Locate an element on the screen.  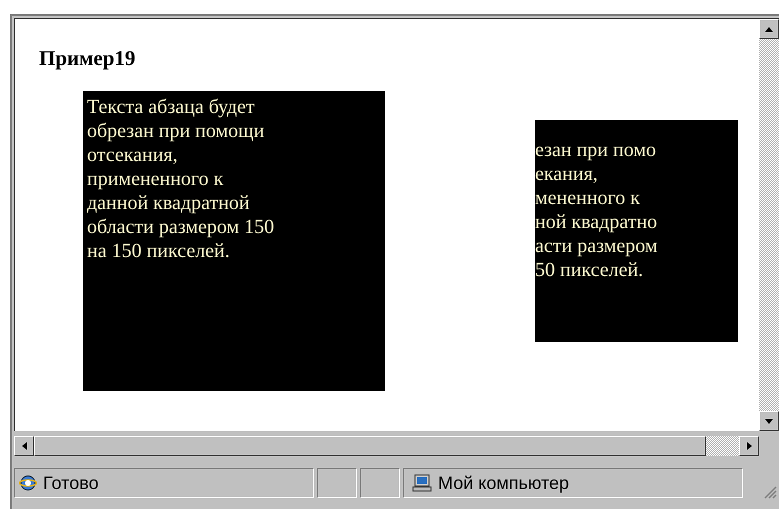
text-line: мененного к is located at coordinates (588, 198).